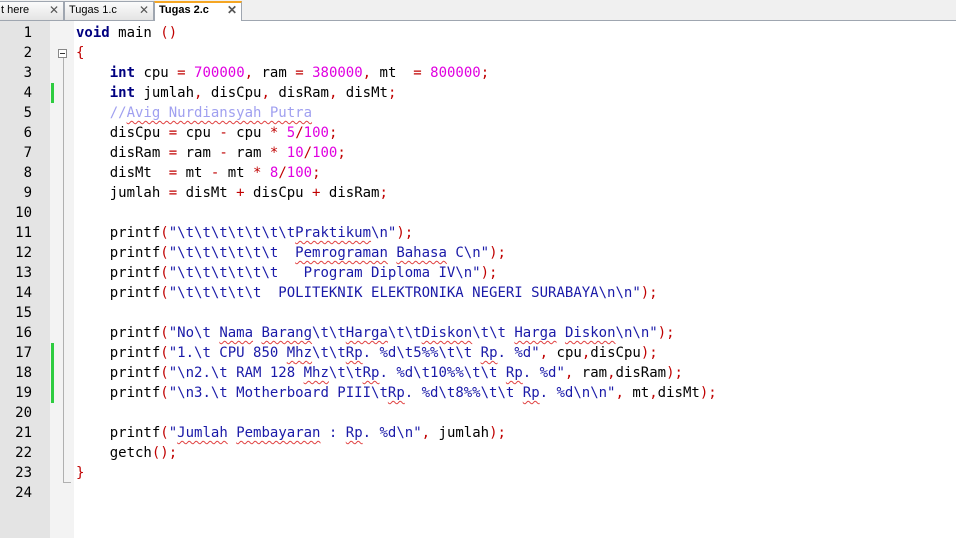 Image resolution: width=956 pixels, height=538 pixels. Describe the element at coordinates (207, 133) in the screenshot. I see `line-code: disCpu = cpu - cpu * 5/100;` at that location.